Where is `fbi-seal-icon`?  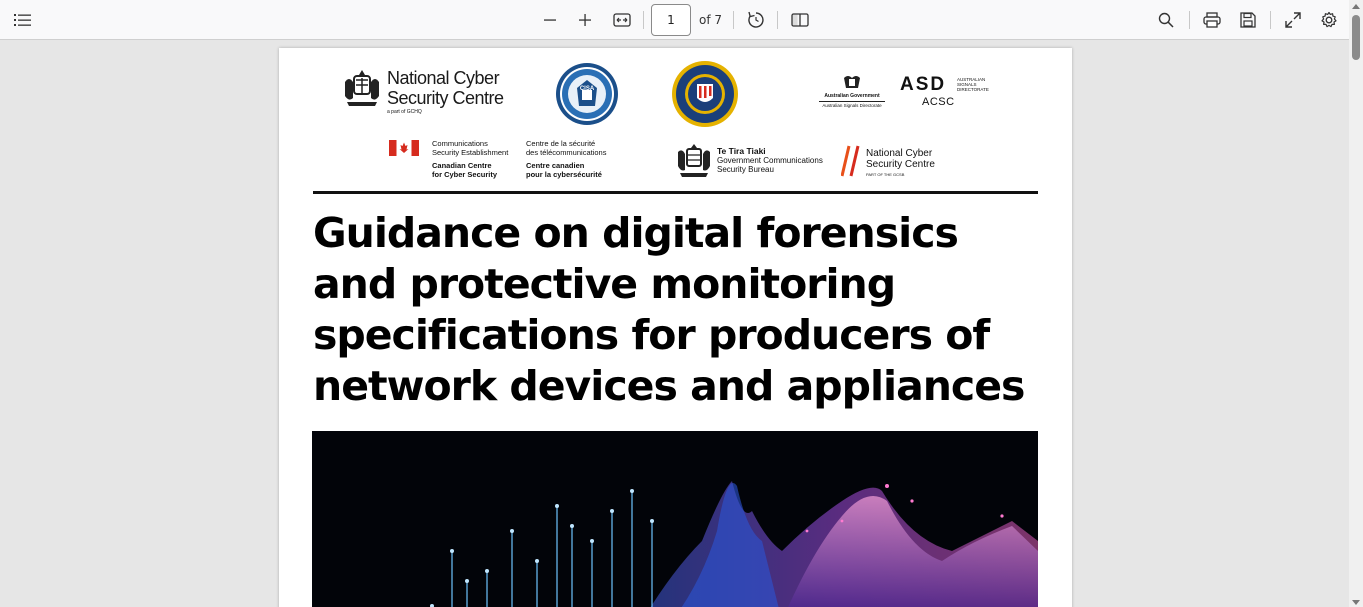
fbi-seal-icon is located at coordinates (705, 94).